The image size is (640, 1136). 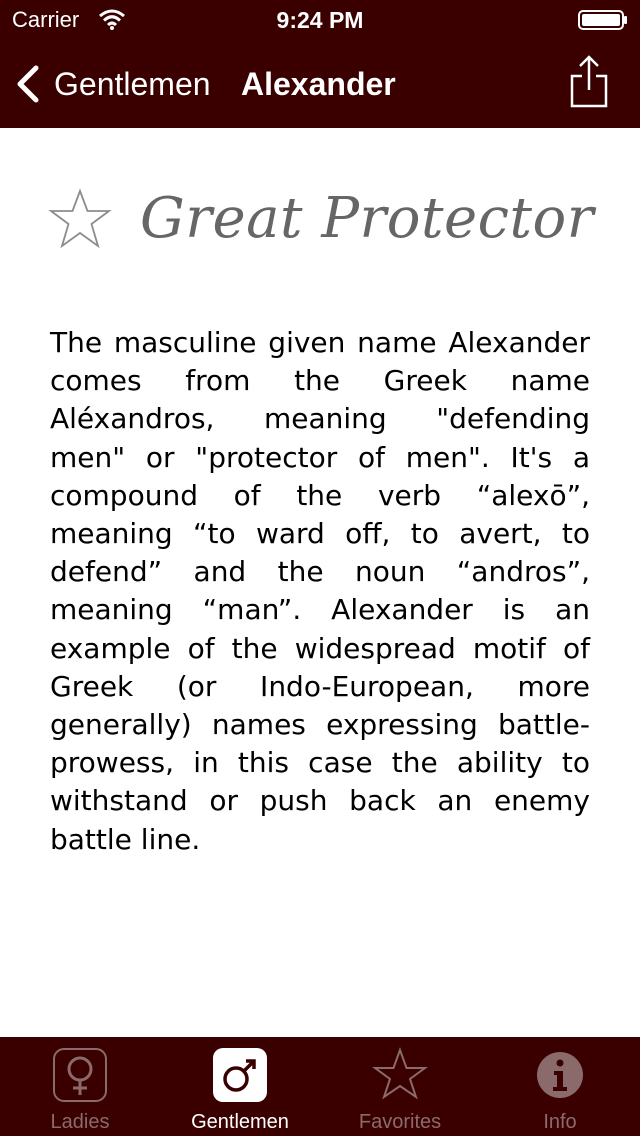 I want to click on male-icon, so click(x=240, y=1075).